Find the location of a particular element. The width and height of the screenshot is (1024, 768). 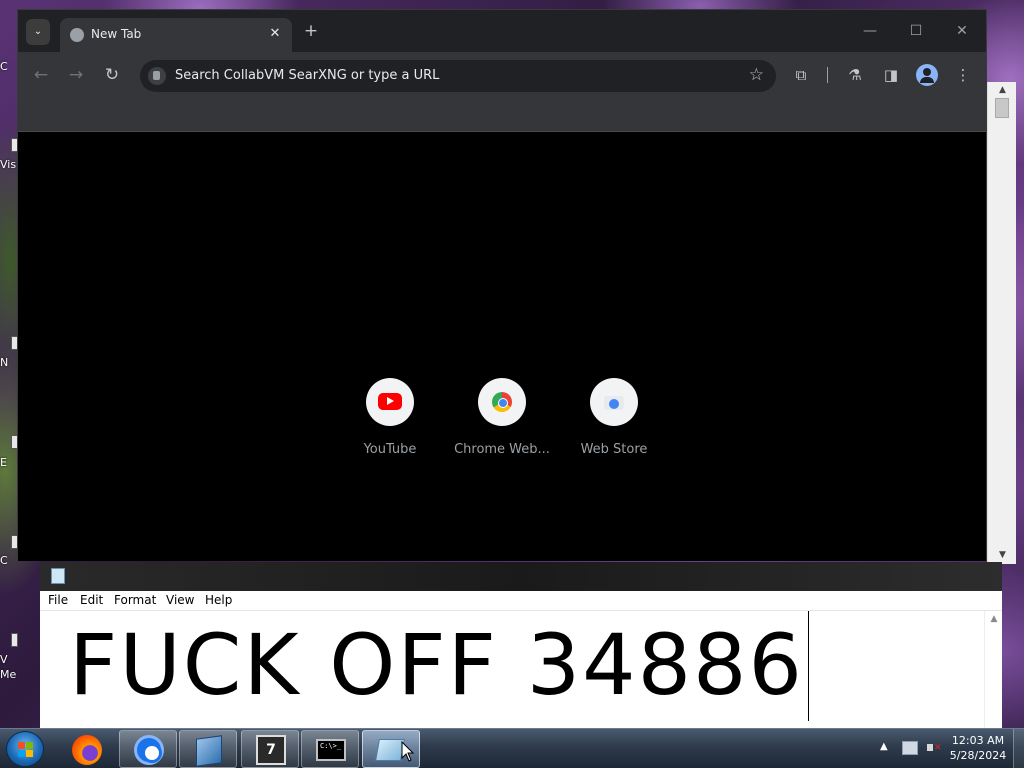

extensions-icon: ⧉ is located at coordinates (801, 75).